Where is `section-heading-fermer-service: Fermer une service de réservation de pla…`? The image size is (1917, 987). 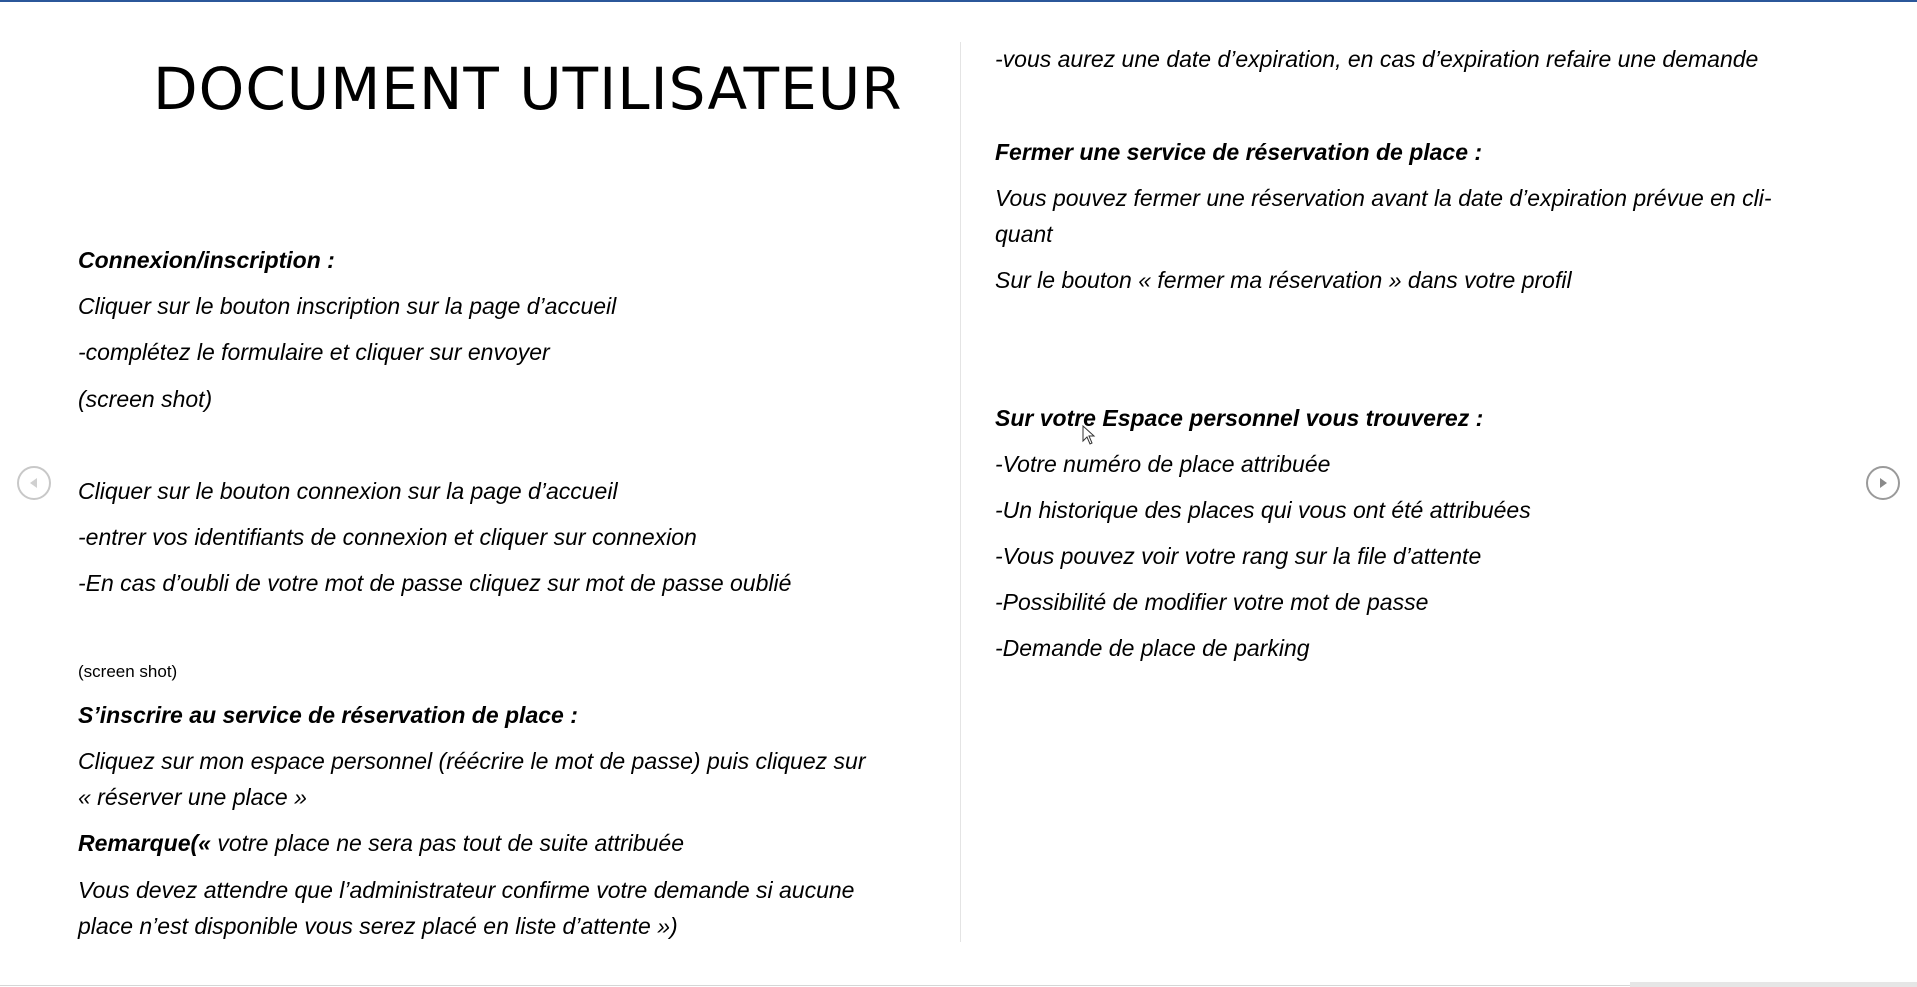 section-heading-fermer-service: Fermer une service de réservation de pla… is located at coordinates (1239, 152).